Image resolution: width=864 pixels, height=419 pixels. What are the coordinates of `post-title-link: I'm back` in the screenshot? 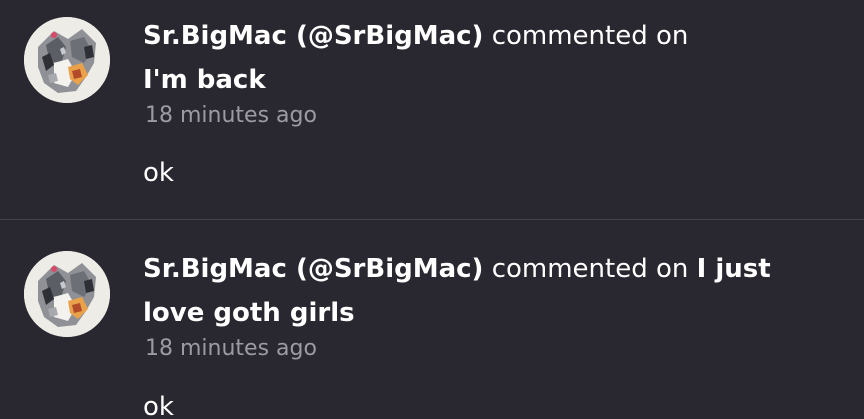 It's located at (204, 80).